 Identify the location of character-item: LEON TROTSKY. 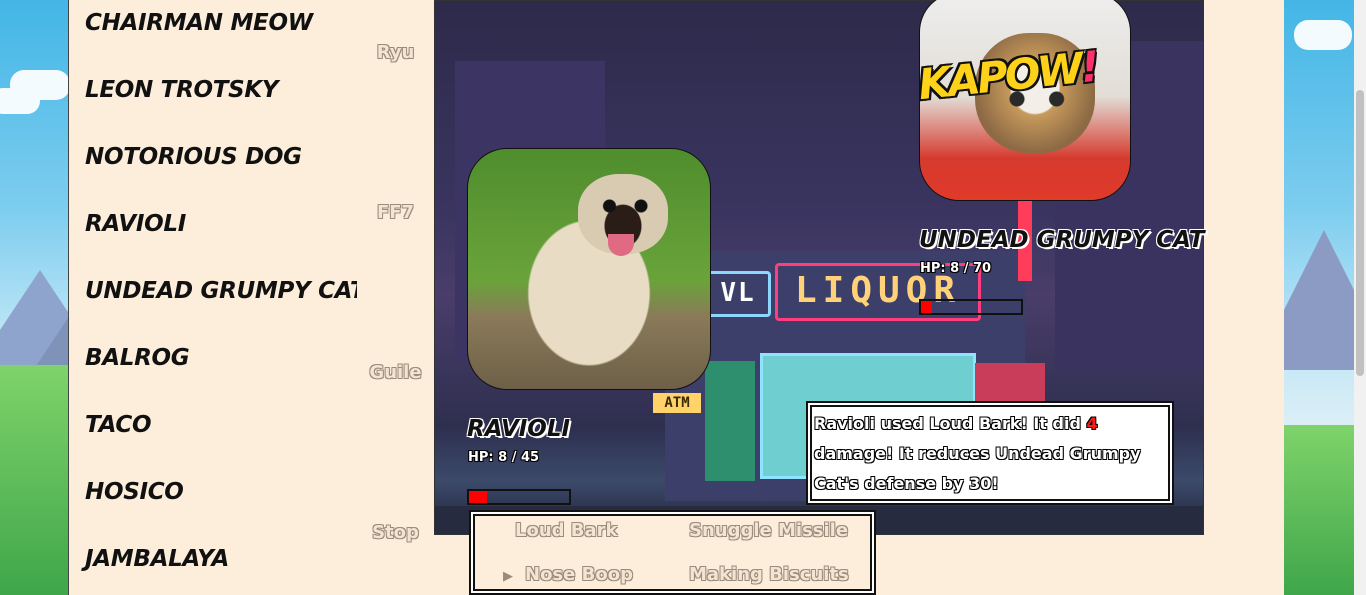
(182, 90).